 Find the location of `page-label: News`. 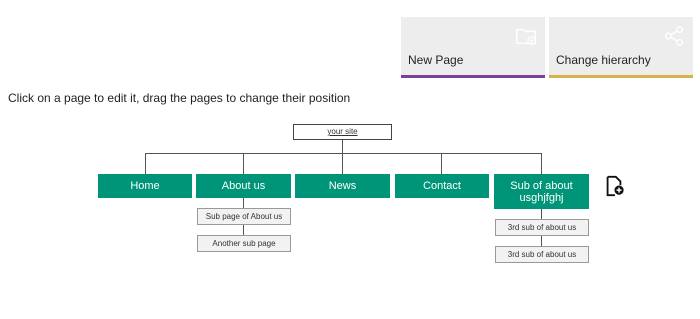

page-label: News is located at coordinates (342, 186).